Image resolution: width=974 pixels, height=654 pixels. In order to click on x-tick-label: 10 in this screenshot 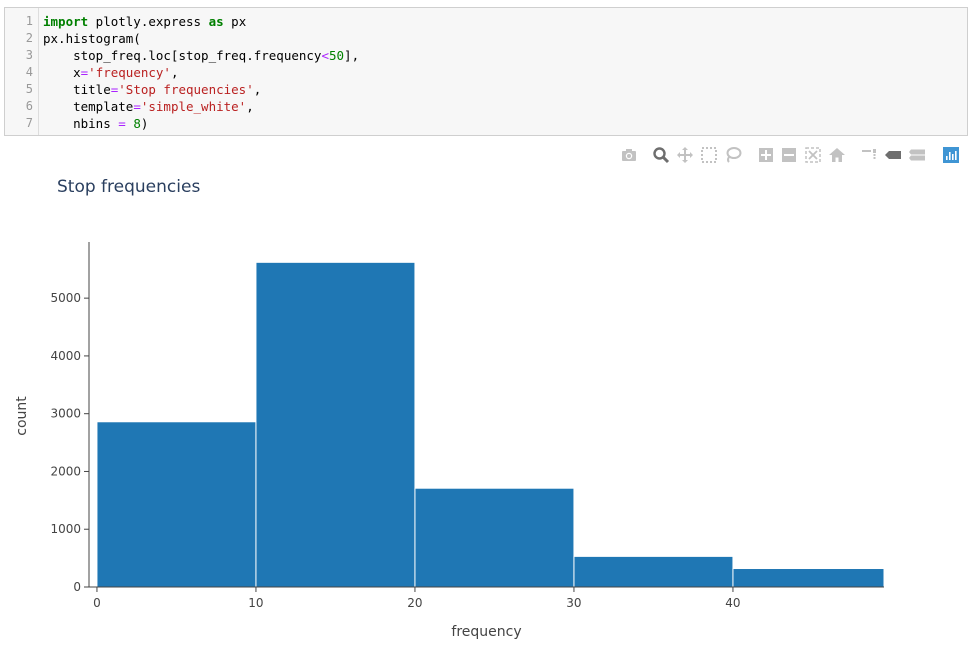, I will do `click(255, 603)`.